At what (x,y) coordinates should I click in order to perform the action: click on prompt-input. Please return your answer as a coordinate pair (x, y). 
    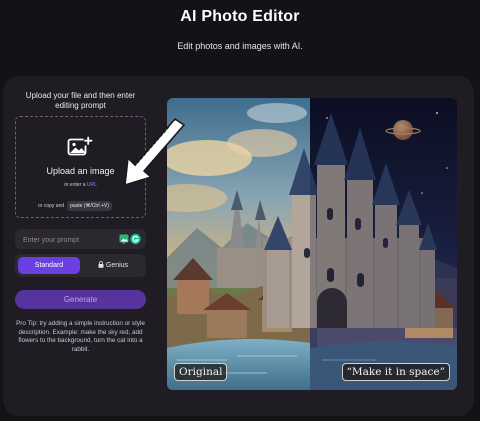
    Looking at the image, I should click on (70, 240).